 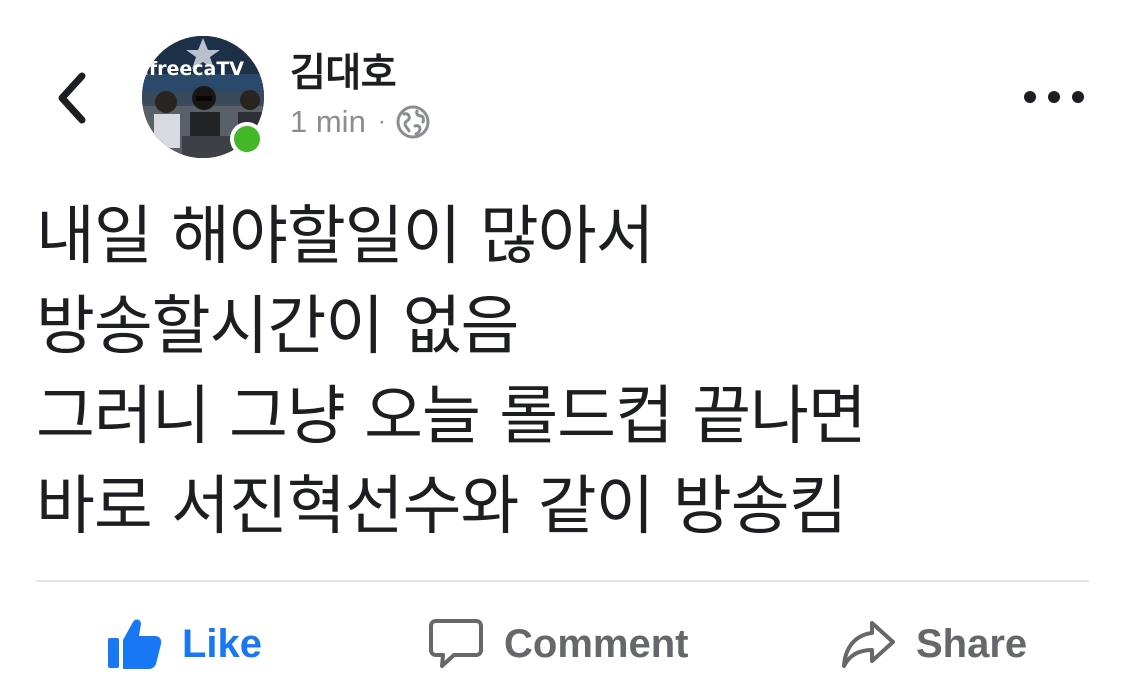 I want to click on chevron-left-icon, so click(x=72, y=98).